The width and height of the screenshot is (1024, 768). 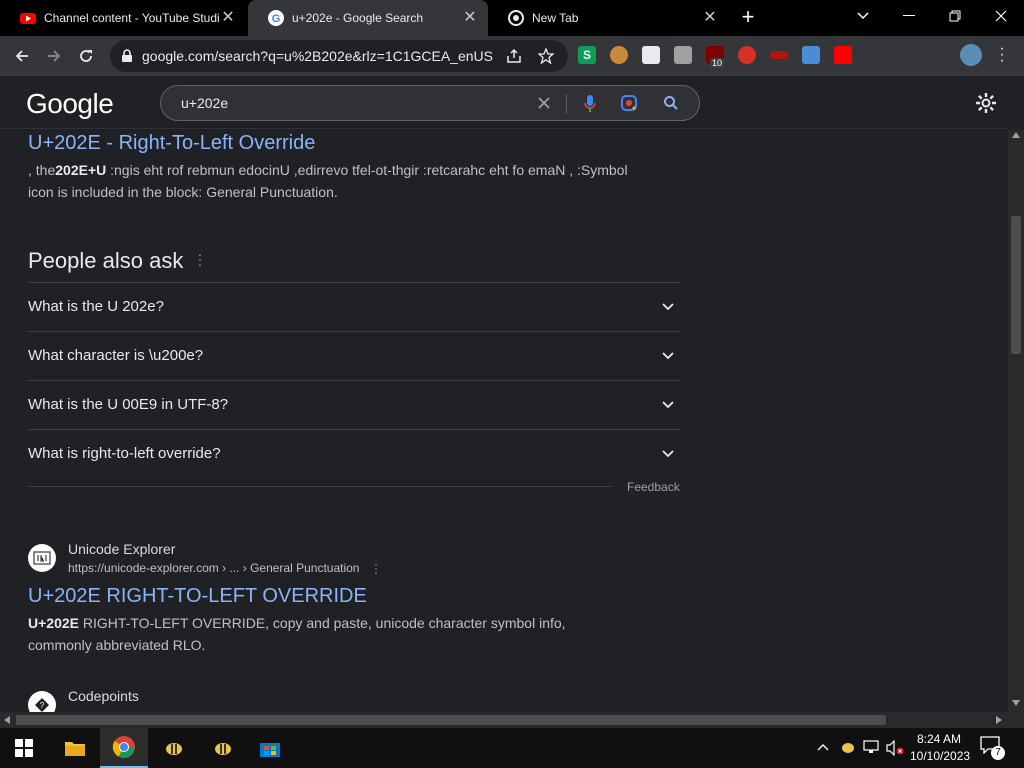 What do you see at coordinates (127, 55) in the screenshot?
I see `lock-icon` at bounding box center [127, 55].